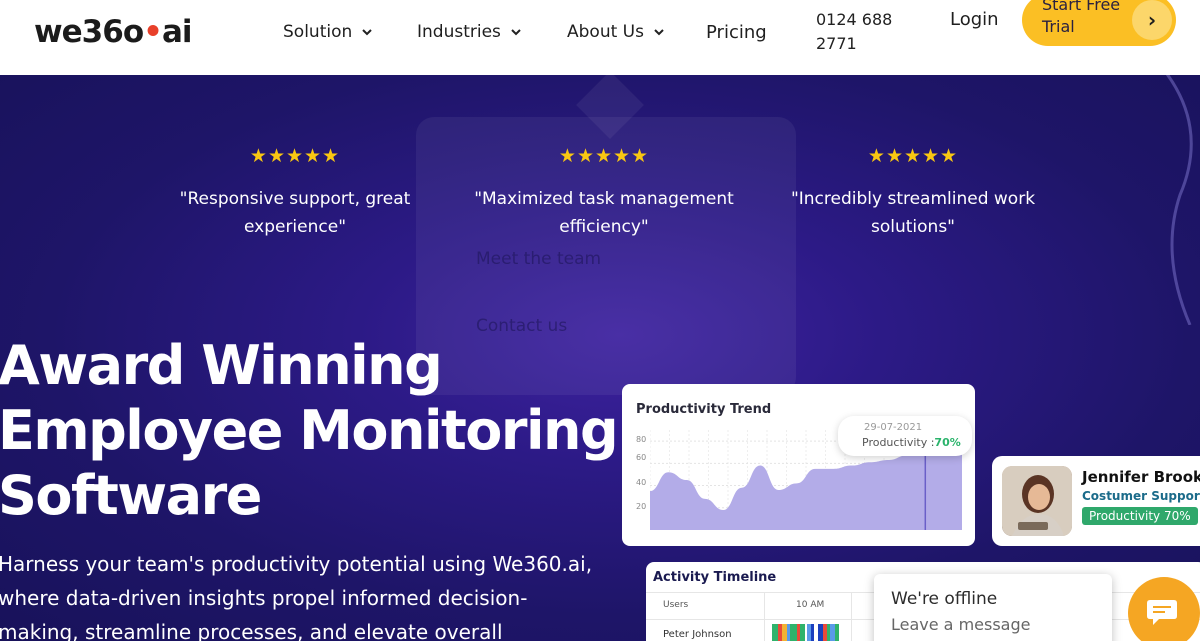 The height and width of the screenshot is (641, 1200). Describe the element at coordinates (1141, 496) in the screenshot. I see `employee-role: Costumer Support` at that location.